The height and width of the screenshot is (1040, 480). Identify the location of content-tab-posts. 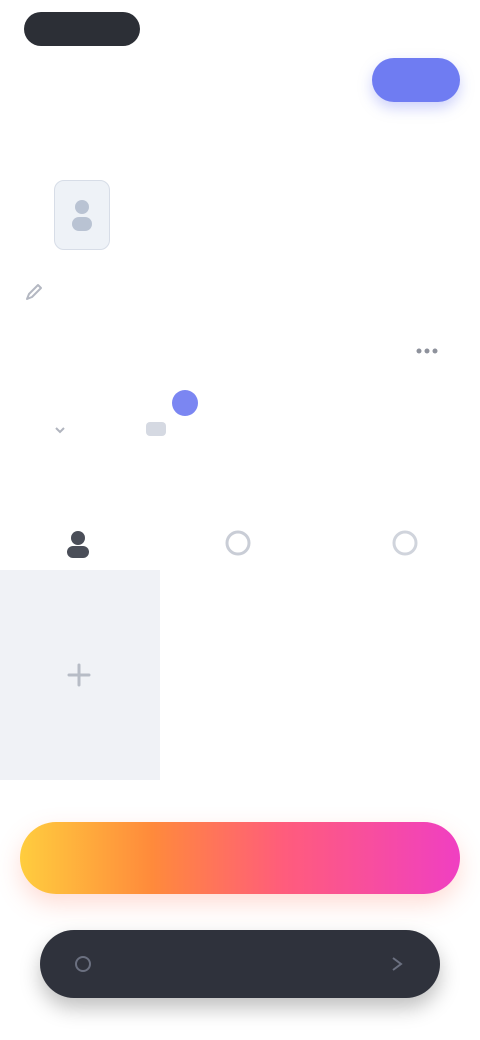
(78, 543).